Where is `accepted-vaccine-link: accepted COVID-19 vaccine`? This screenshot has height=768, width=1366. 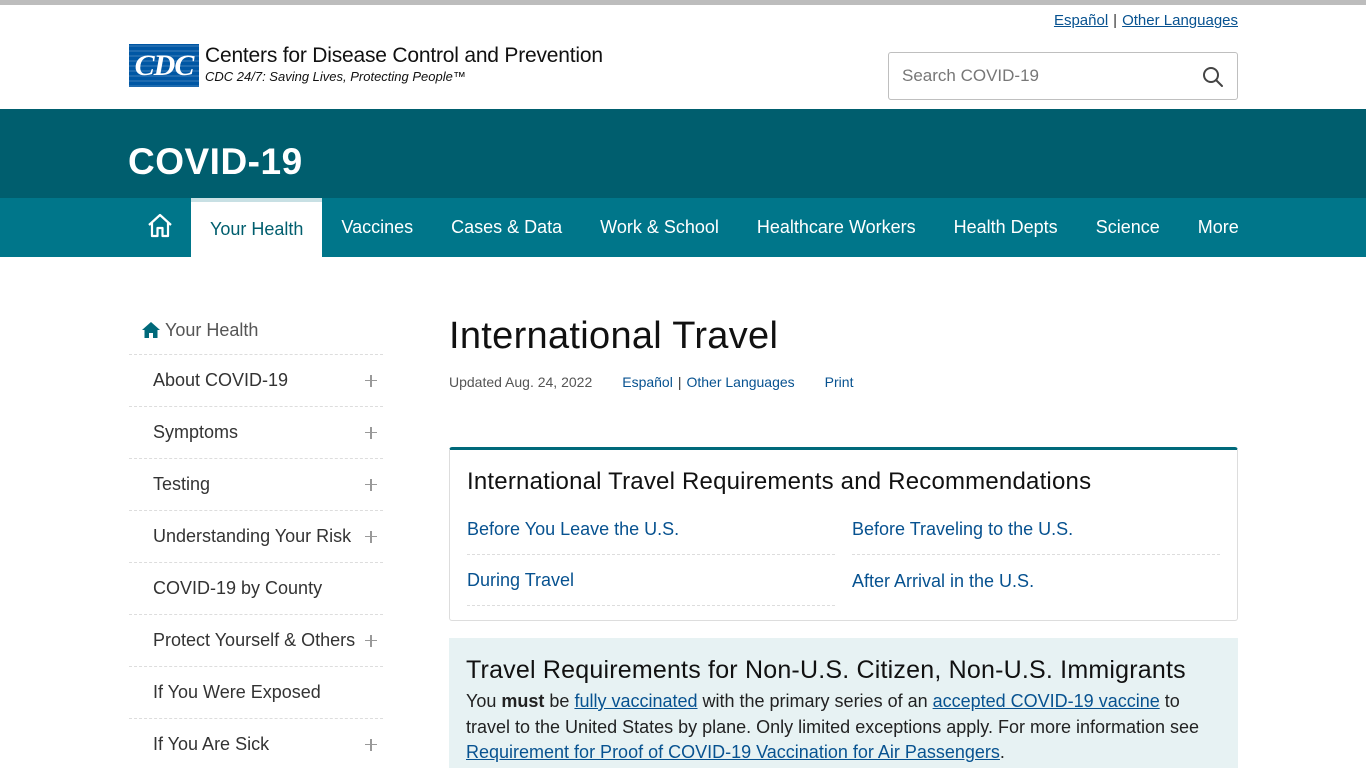 accepted-vaccine-link: accepted COVID-19 vaccine is located at coordinates (1046, 701).